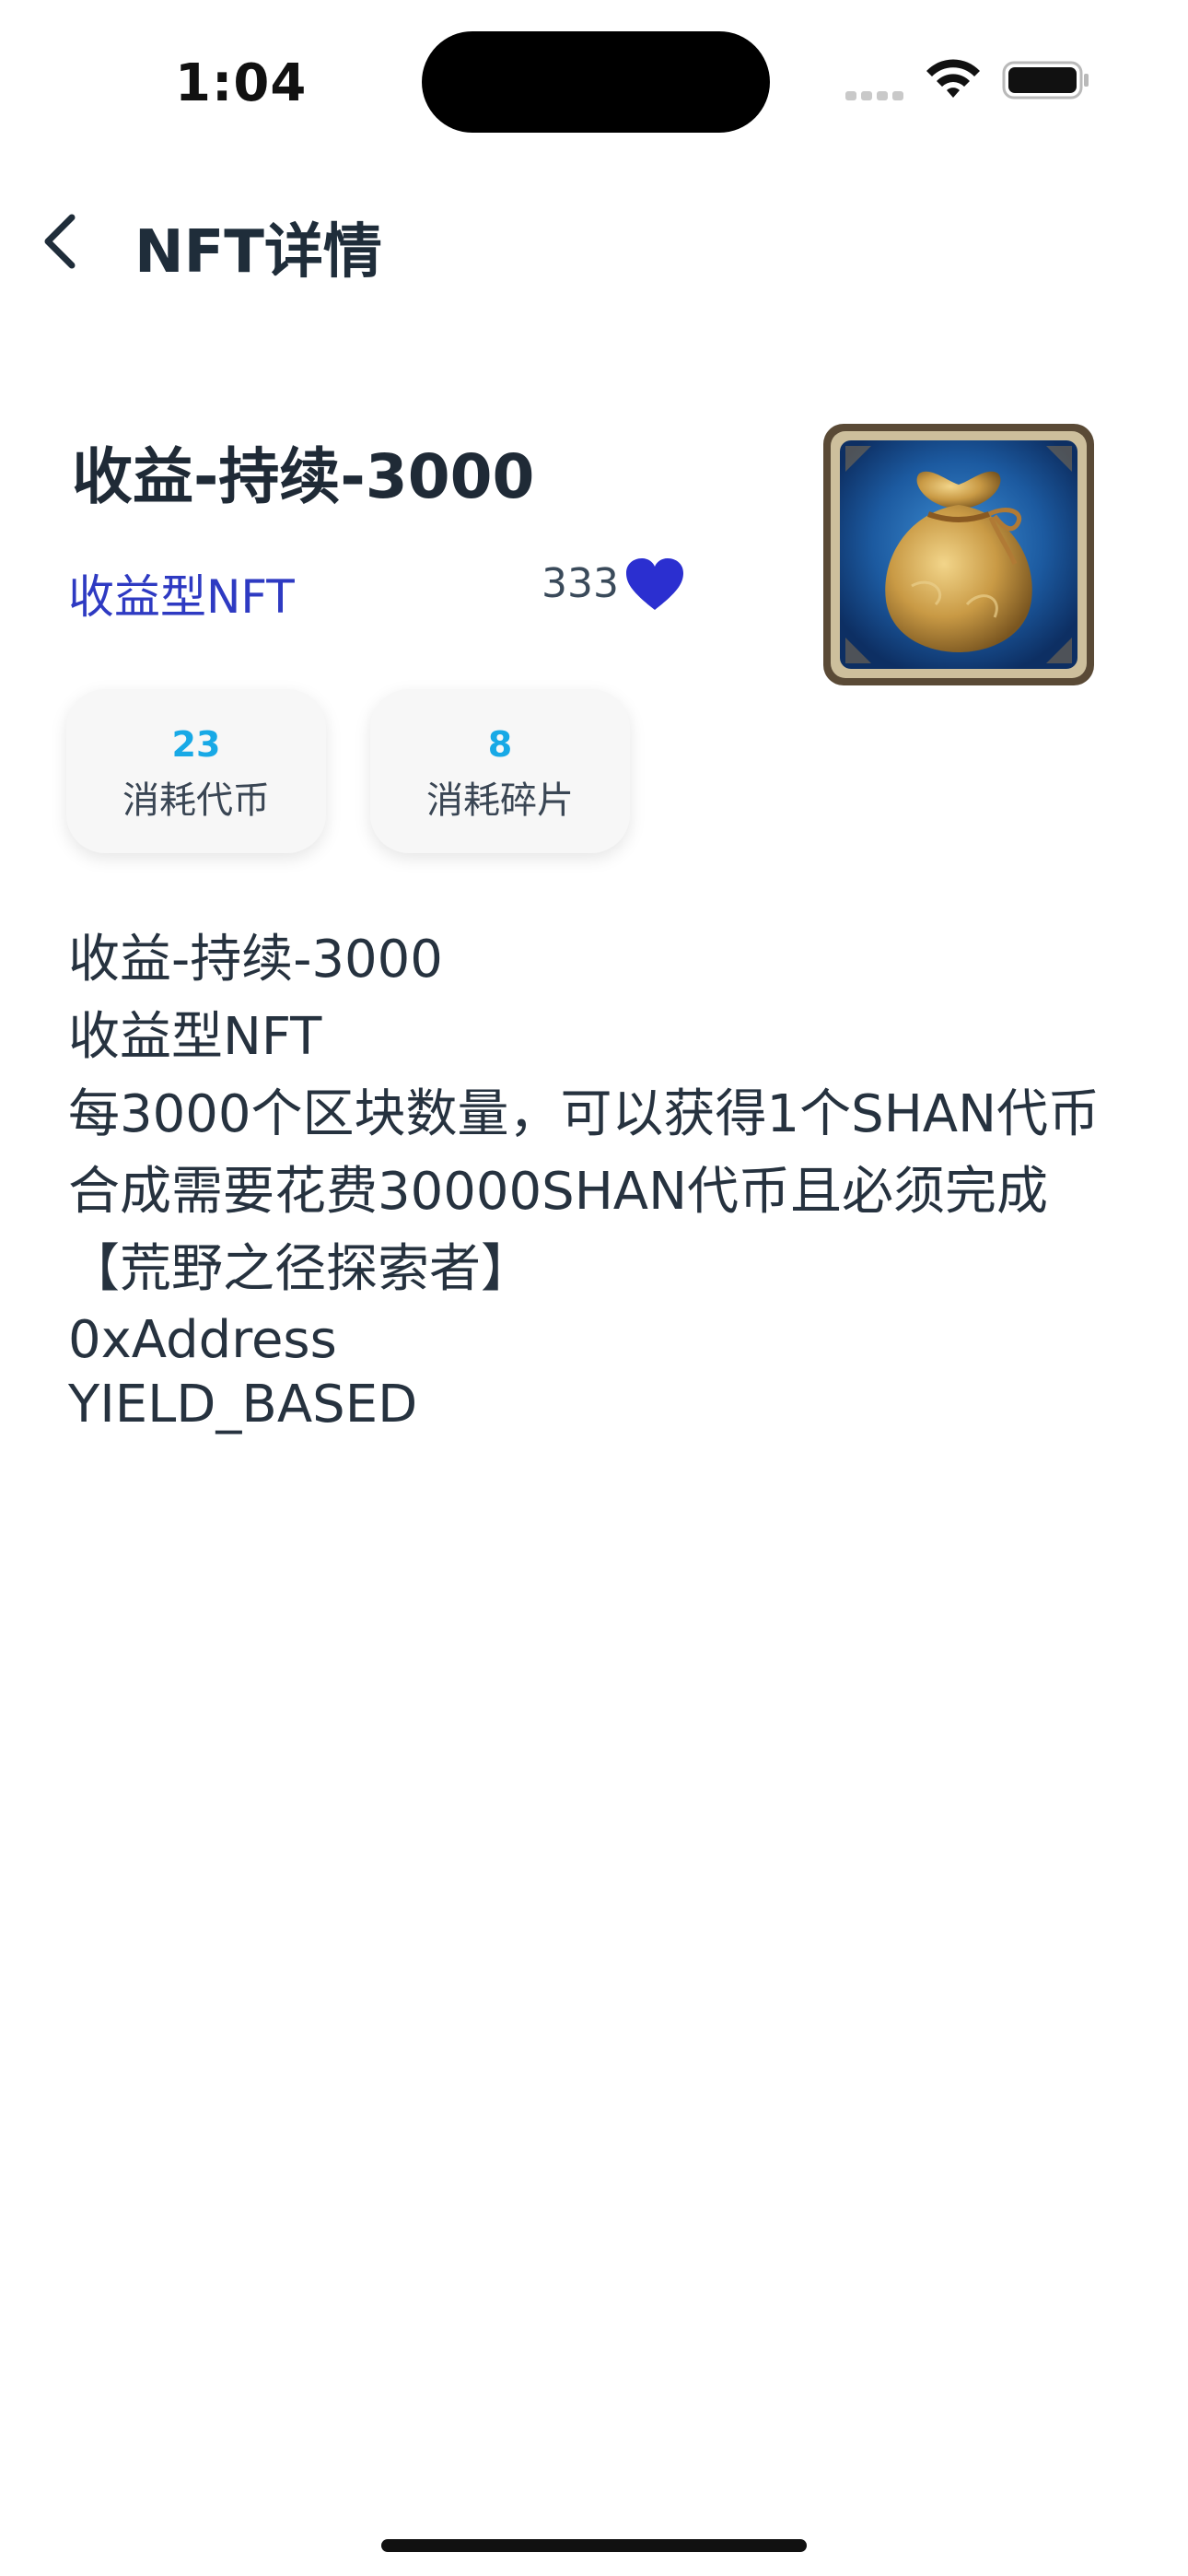 The image size is (1188, 2576). I want to click on dynamic-island, so click(596, 82).